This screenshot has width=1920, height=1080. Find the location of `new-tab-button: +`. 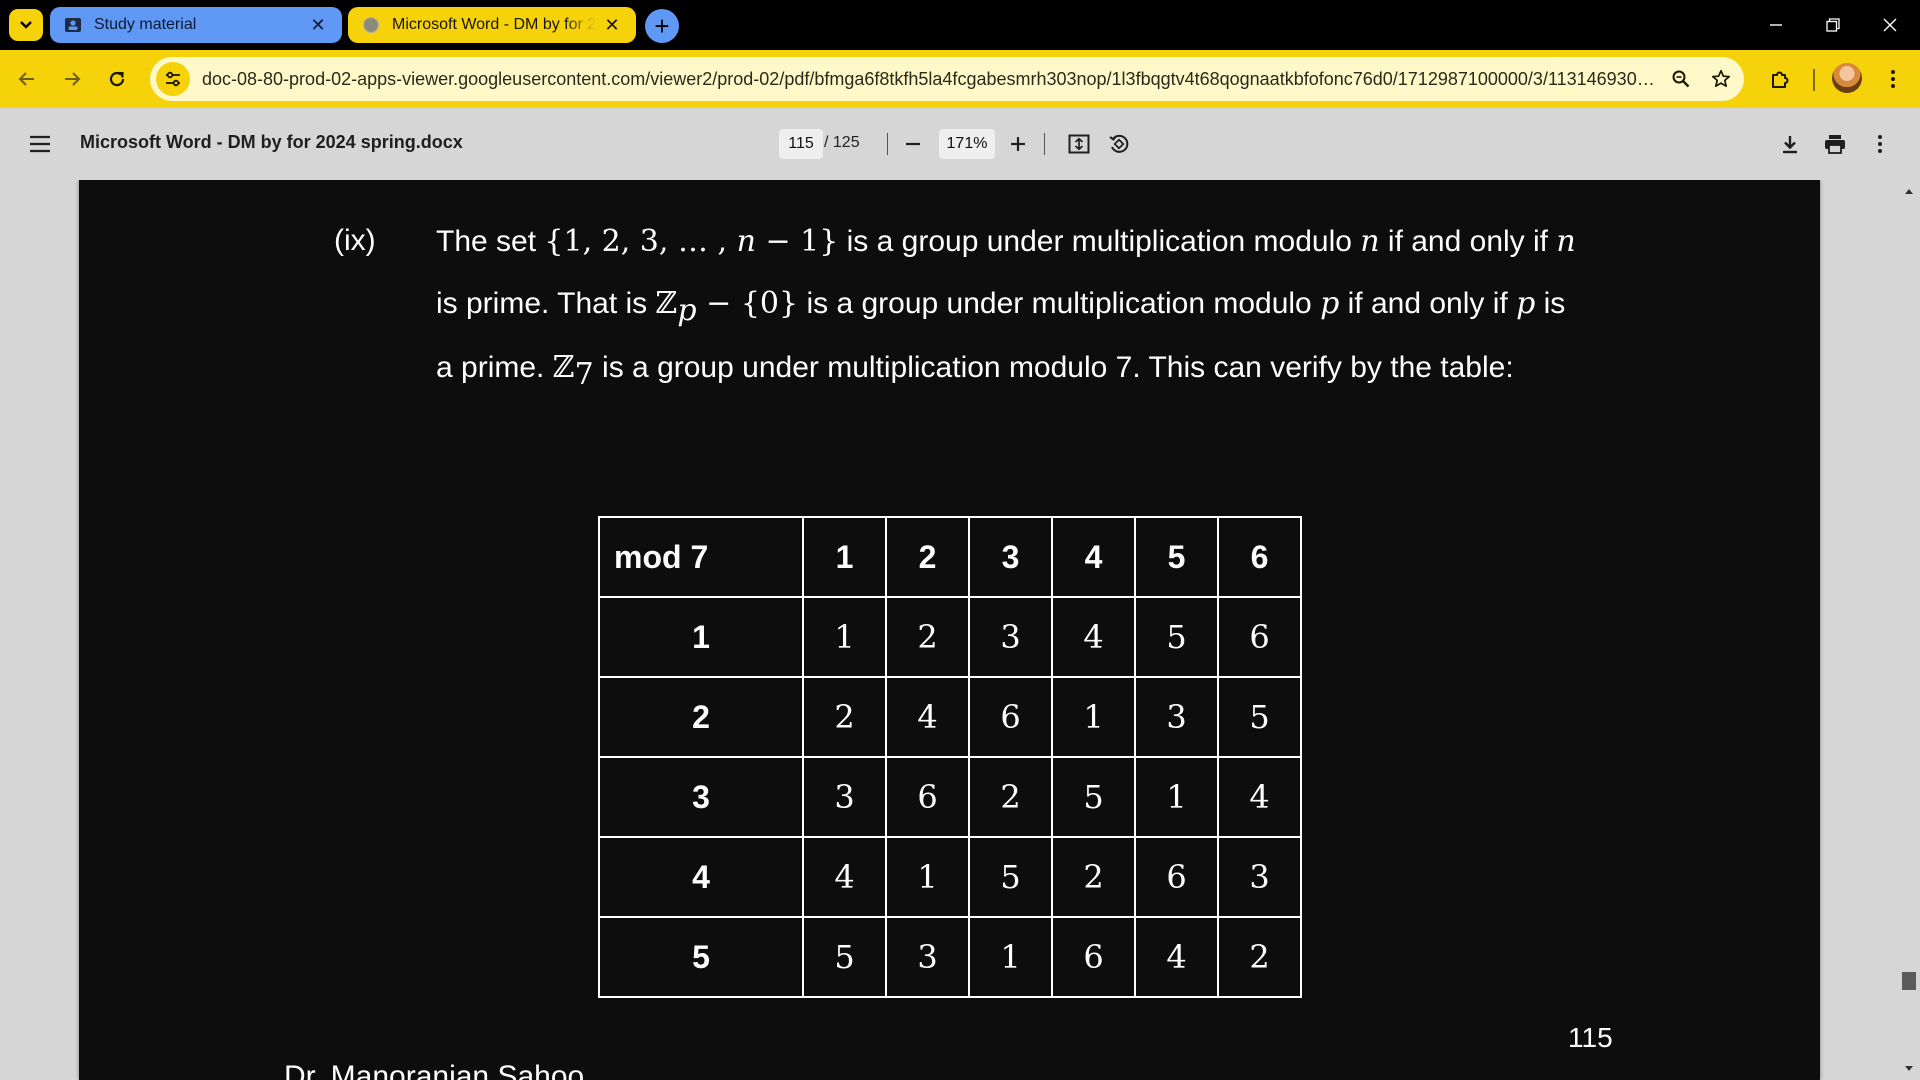

new-tab-button: + is located at coordinates (662, 26).